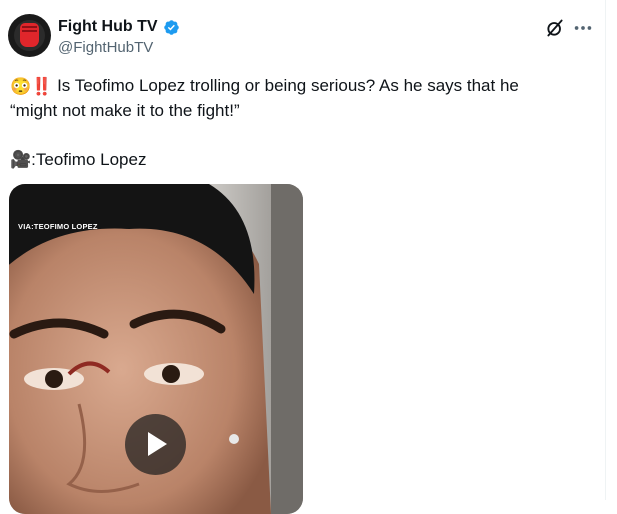 The width and height of the screenshot is (617, 514). I want to click on play-button, so click(155, 444).